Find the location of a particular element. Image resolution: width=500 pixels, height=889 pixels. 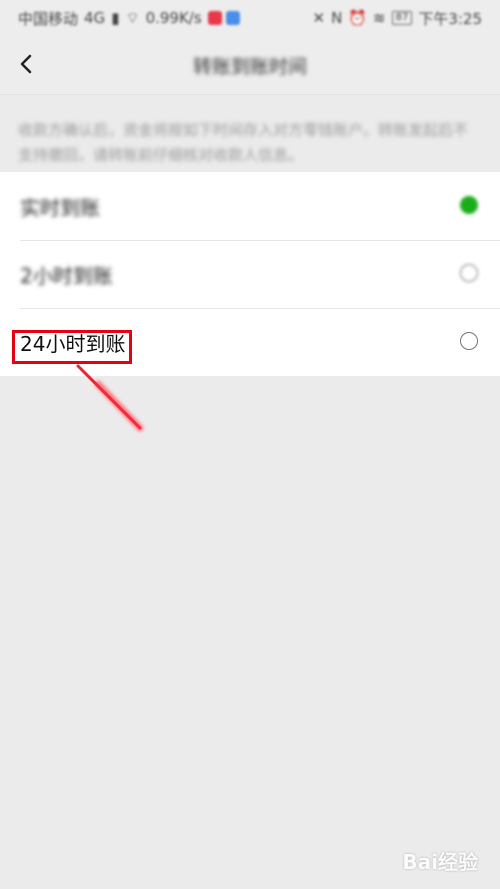

status-bar: 中国移动 4G ▮ ⌔ 0.99K/s ✕ N ⏰ ≋ 87 下午3:25 is located at coordinates (250, 18).